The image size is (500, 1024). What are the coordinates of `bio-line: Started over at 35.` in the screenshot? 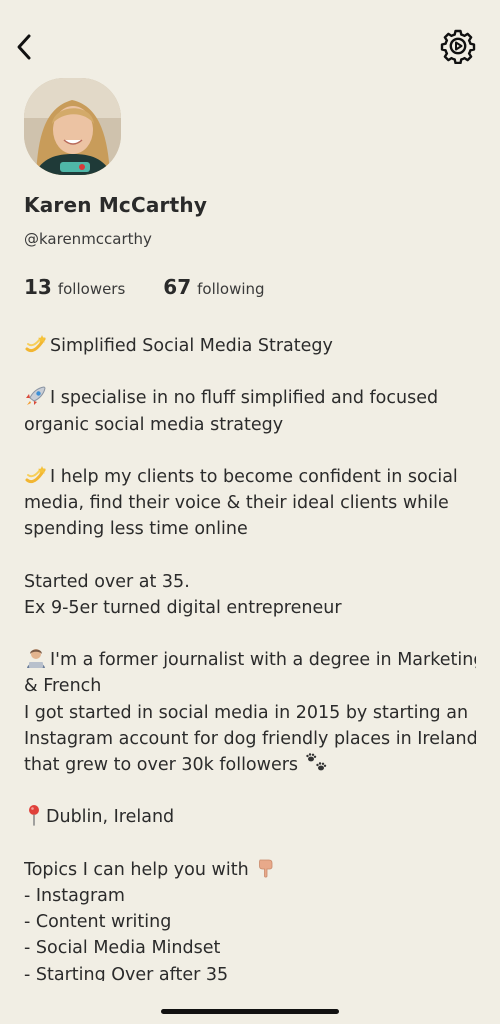 It's located at (107, 581).